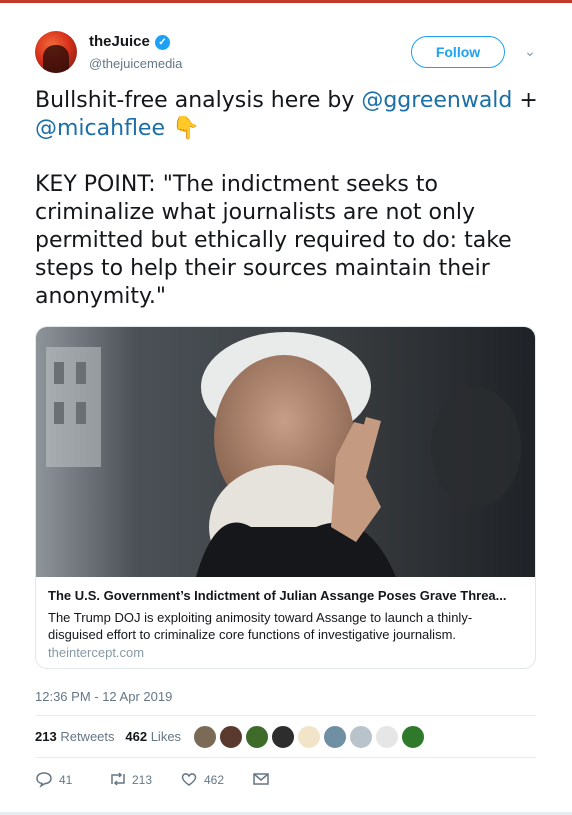  I want to click on retweets-label: Retweets, so click(87, 736).